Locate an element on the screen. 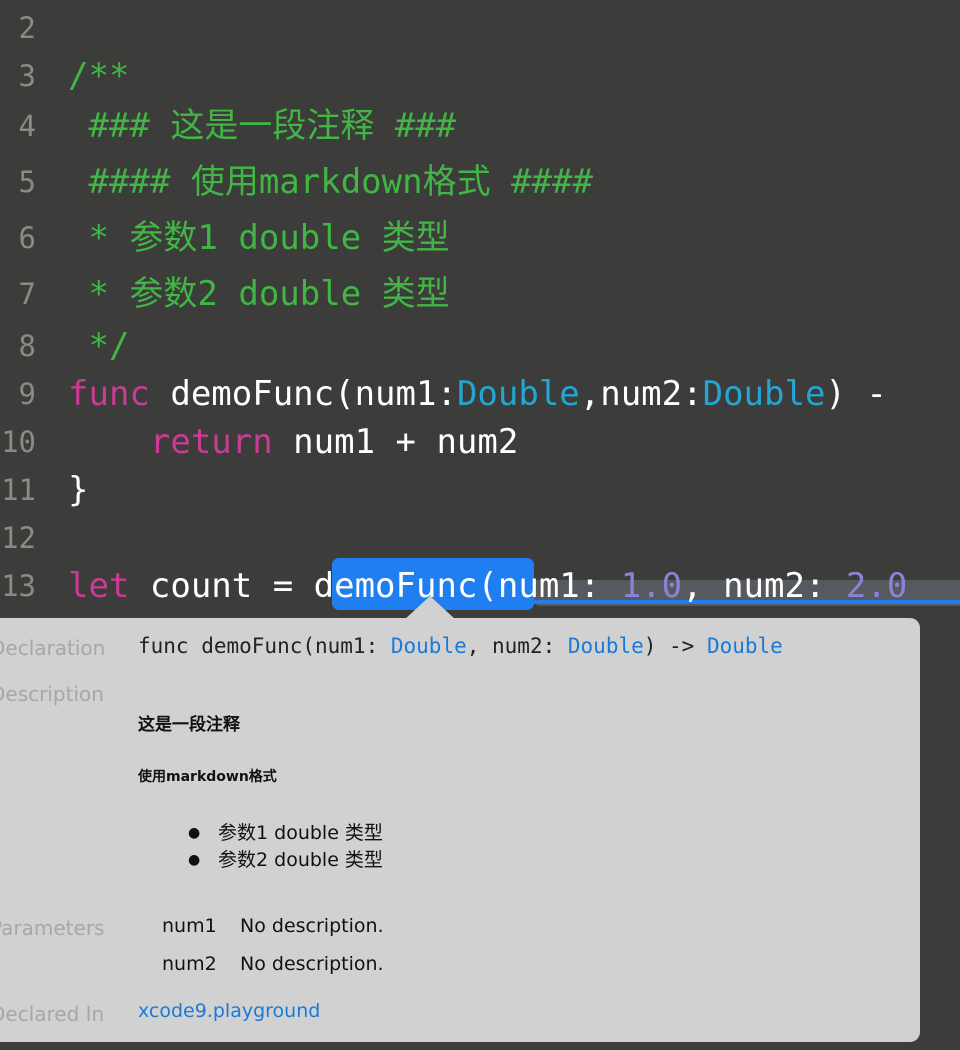  code-text: * 参数1 double 类型 is located at coordinates (259, 238).